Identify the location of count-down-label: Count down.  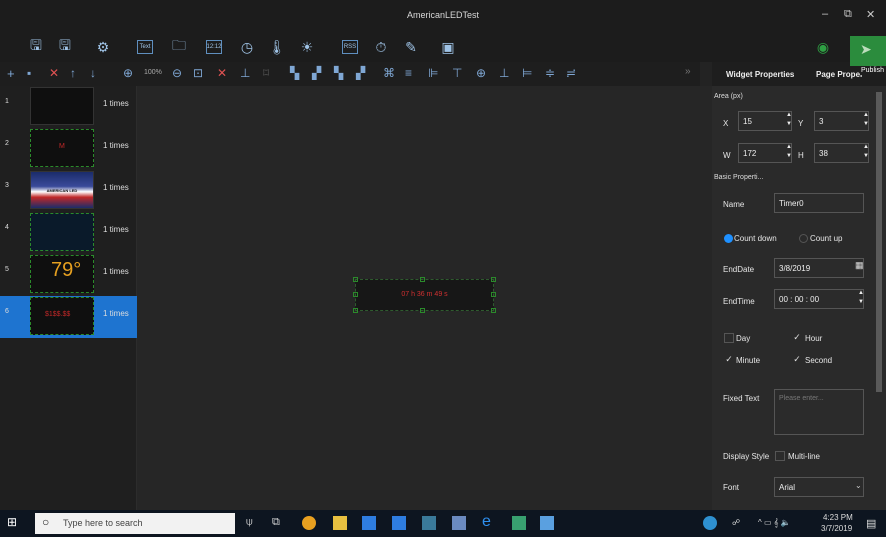
(755, 238).